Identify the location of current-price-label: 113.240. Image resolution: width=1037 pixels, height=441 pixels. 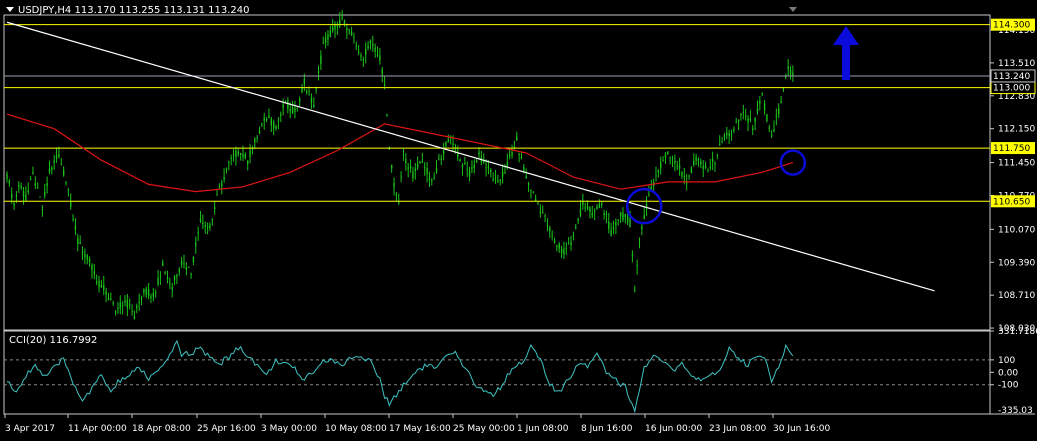
(1011, 77).